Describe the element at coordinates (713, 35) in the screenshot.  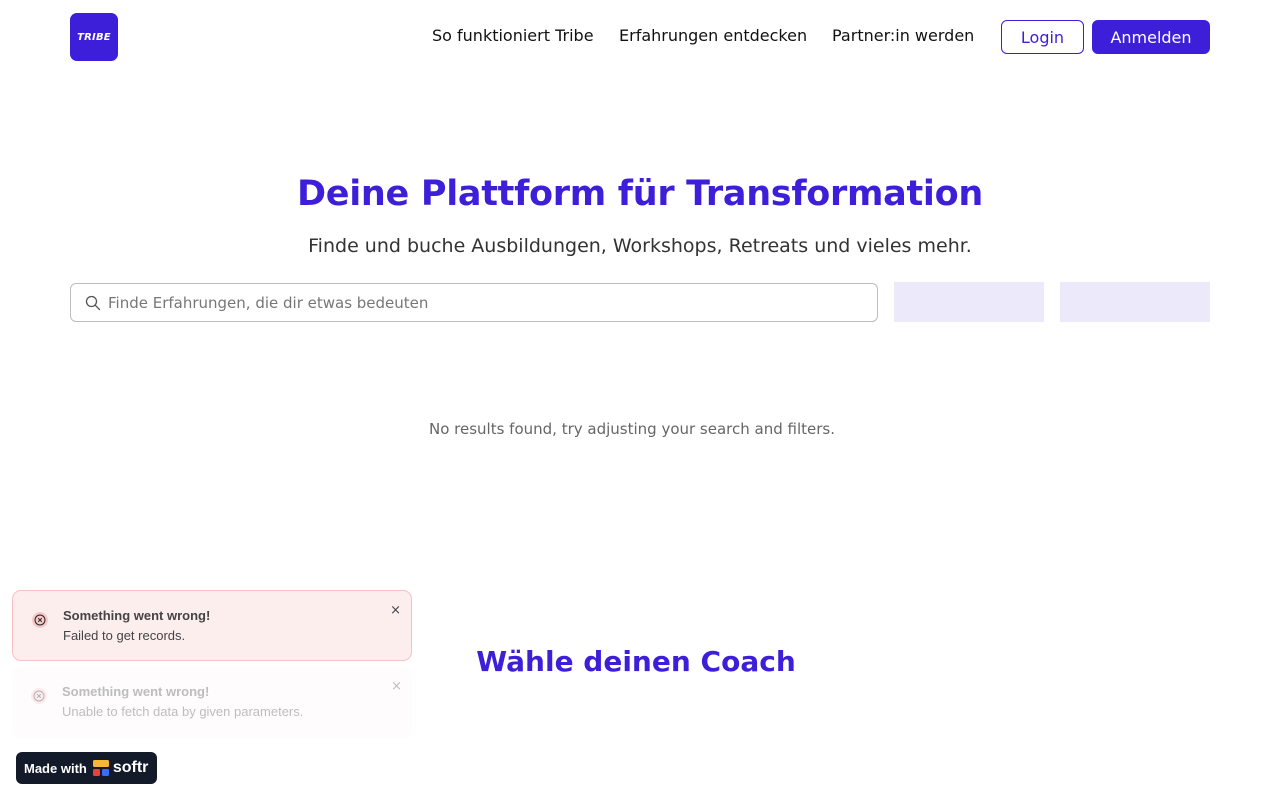
I see `nav-erfahrungen-entdecken: Erfahrungen entdecken` at that location.